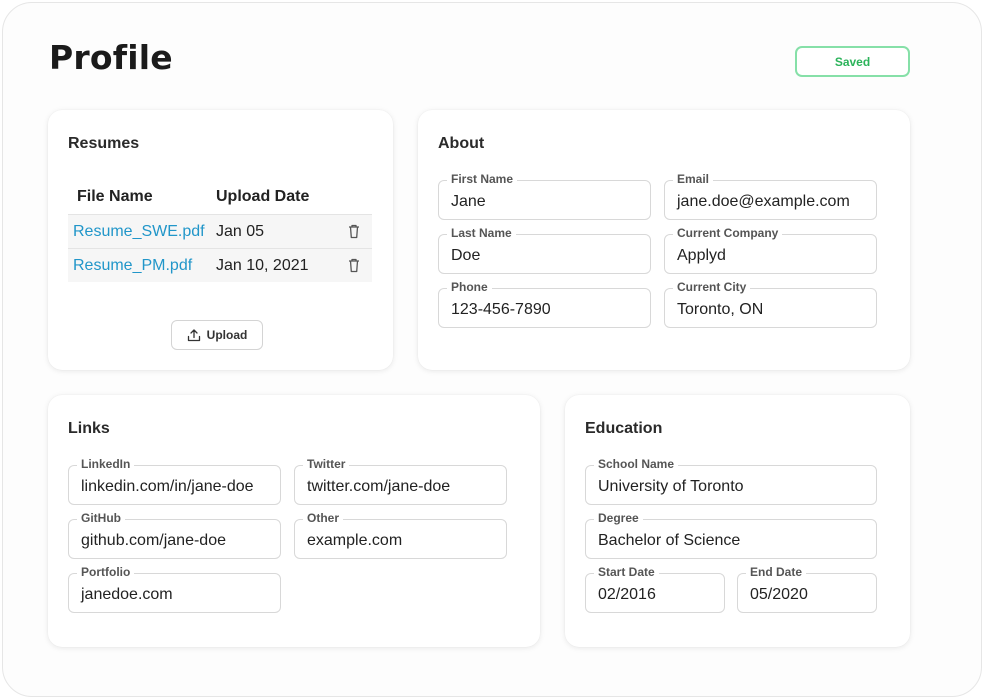 The width and height of the screenshot is (984, 700). I want to click on twitter-field: Twitter twitter.com/jane-doe, so click(400, 481).